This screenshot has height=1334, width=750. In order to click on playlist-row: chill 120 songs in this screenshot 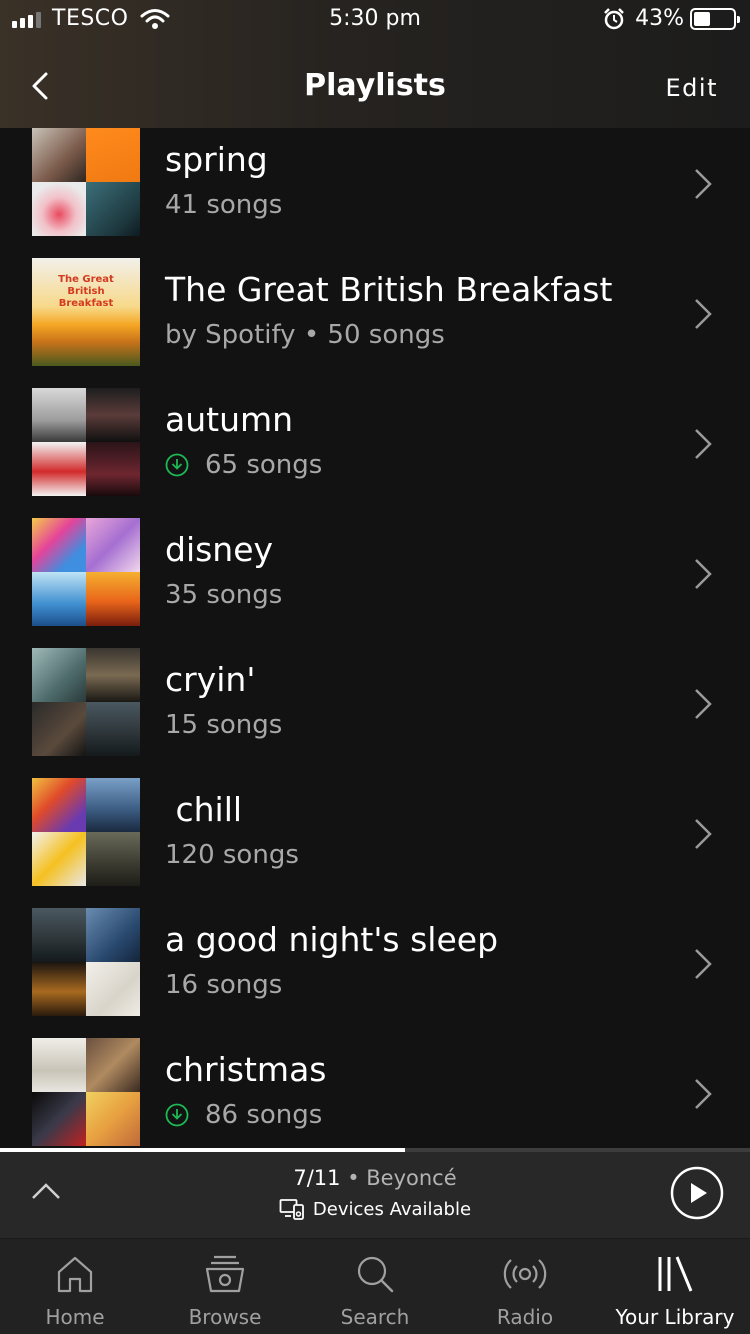, I will do `click(375, 843)`.